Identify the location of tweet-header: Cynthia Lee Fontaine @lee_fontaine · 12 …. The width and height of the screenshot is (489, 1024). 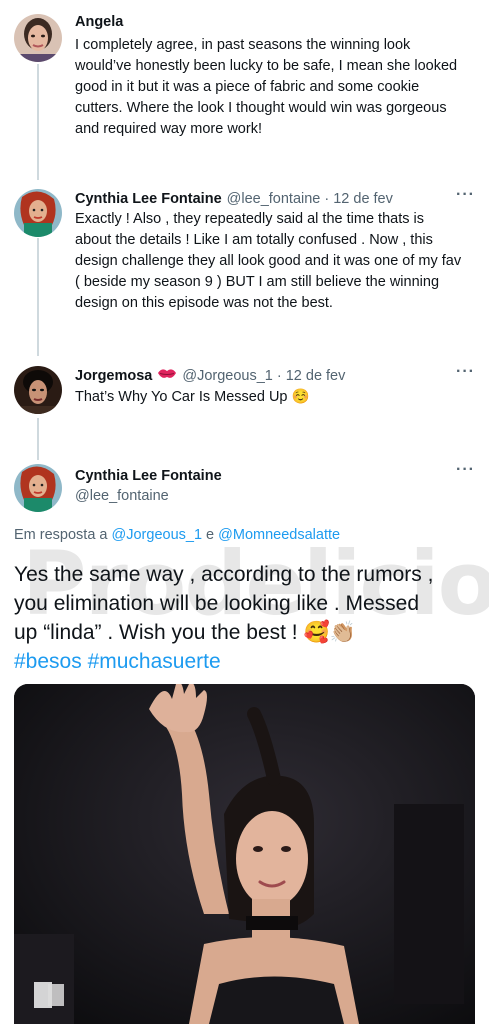
(275, 199).